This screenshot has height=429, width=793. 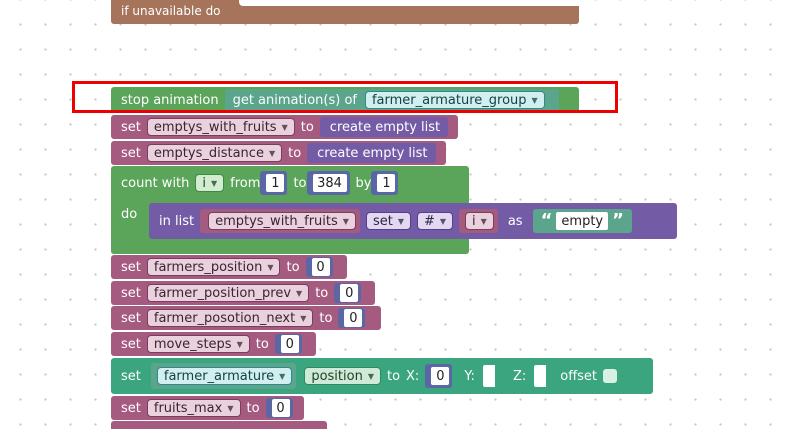 What do you see at coordinates (210, 183) in the screenshot?
I see `loop-var-dropdown: i ▼` at bounding box center [210, 183].